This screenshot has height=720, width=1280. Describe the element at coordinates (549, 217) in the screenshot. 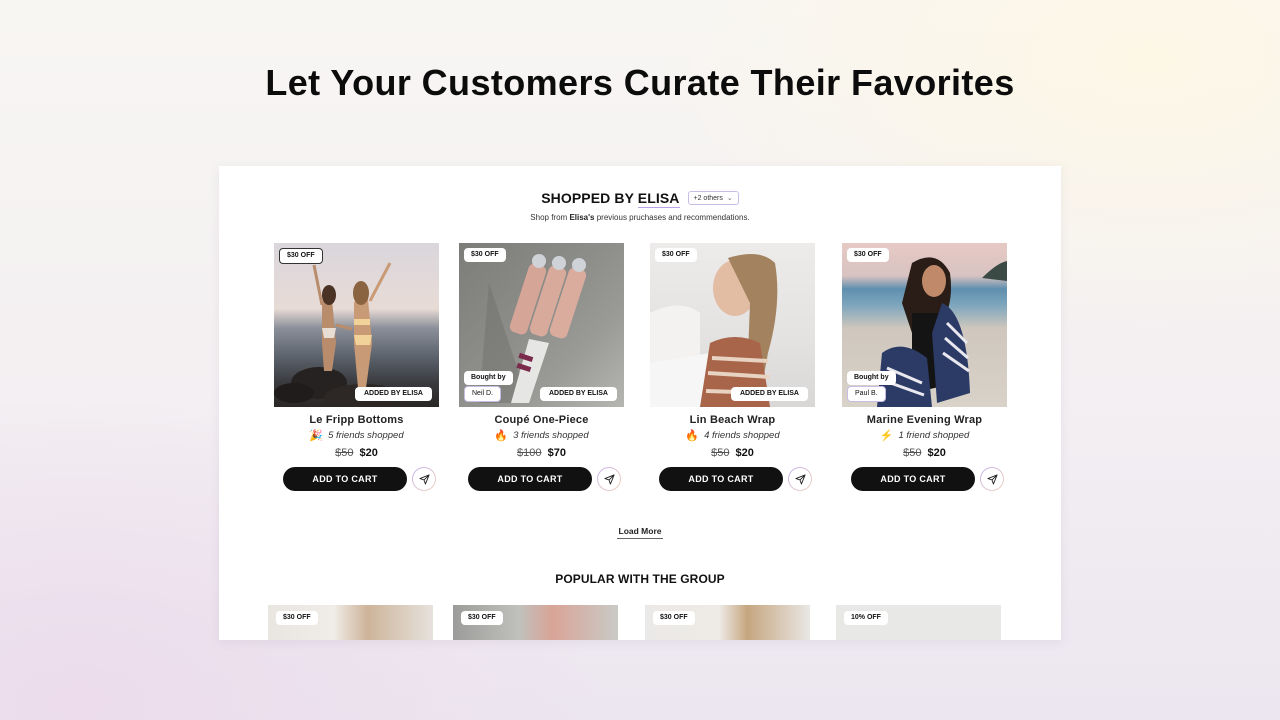

I see `subtitle-prefix: Shop from` at that location.